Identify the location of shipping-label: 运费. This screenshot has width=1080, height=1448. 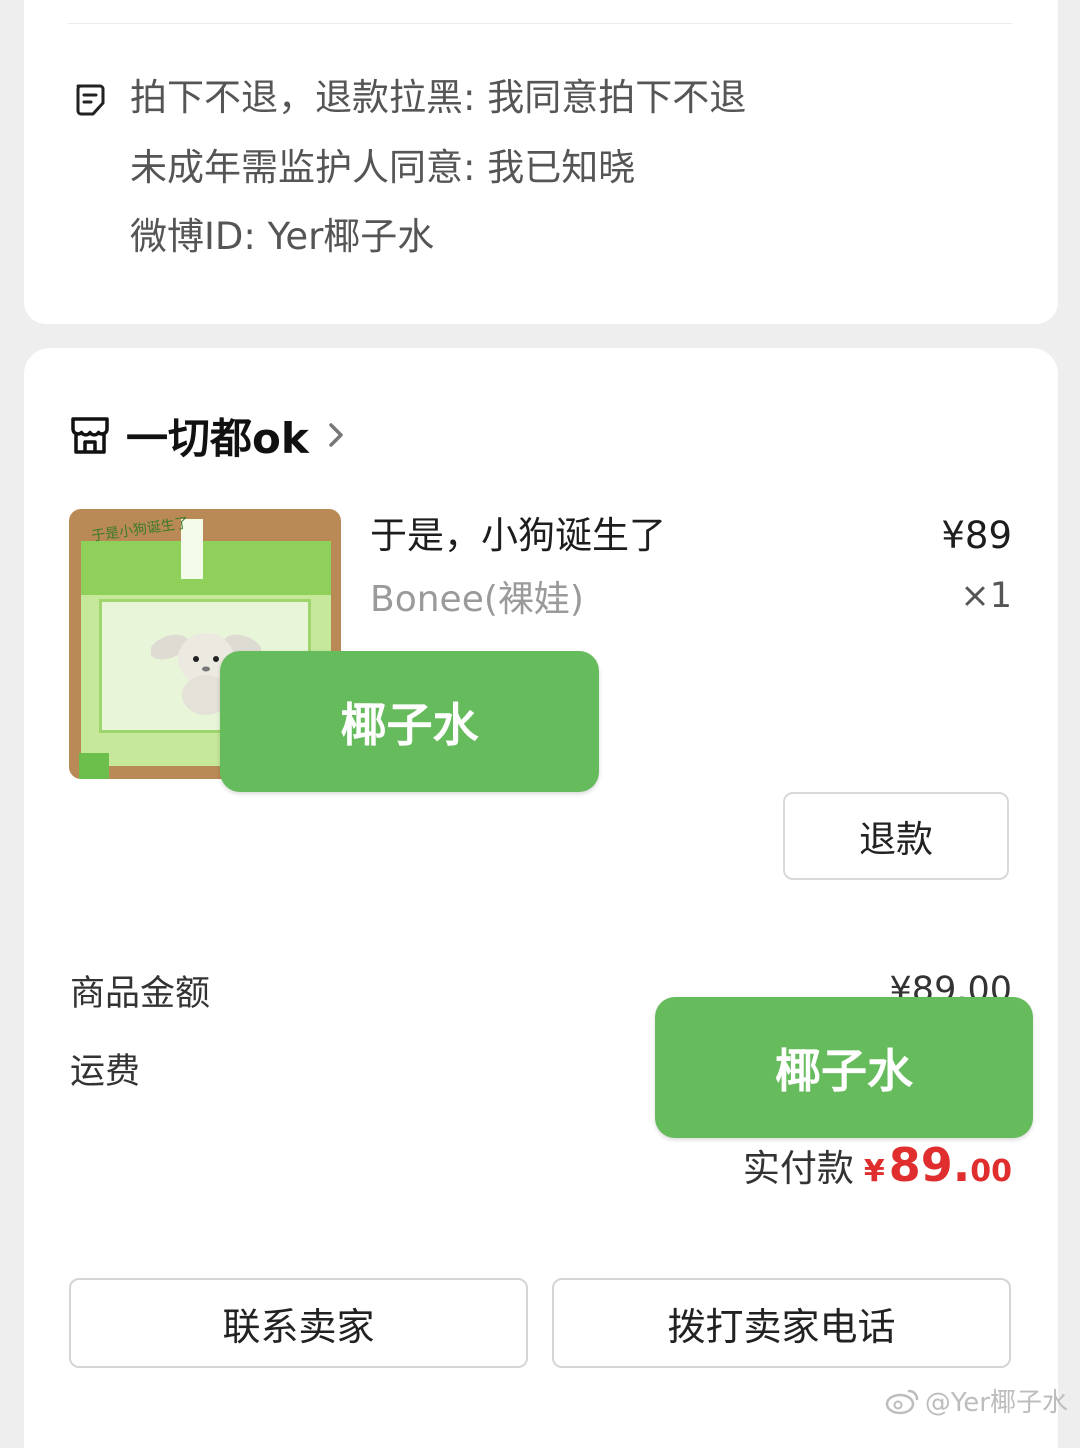
(105, 1072).